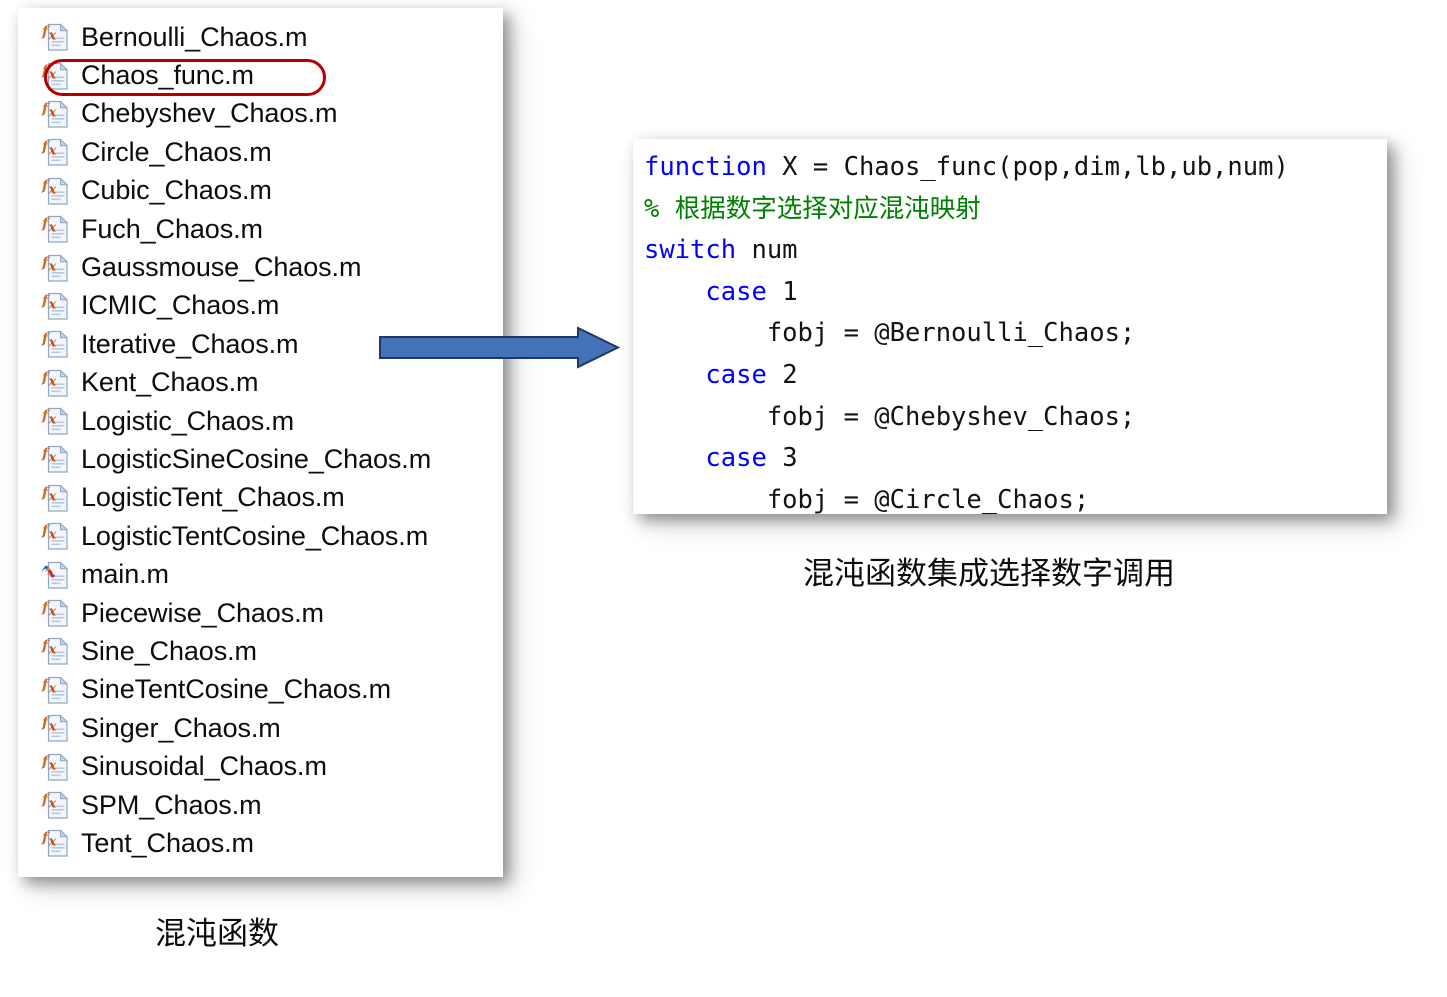  I want to click on file-list-item: f x ICMIC_Chaos.m, so click(260, 306).